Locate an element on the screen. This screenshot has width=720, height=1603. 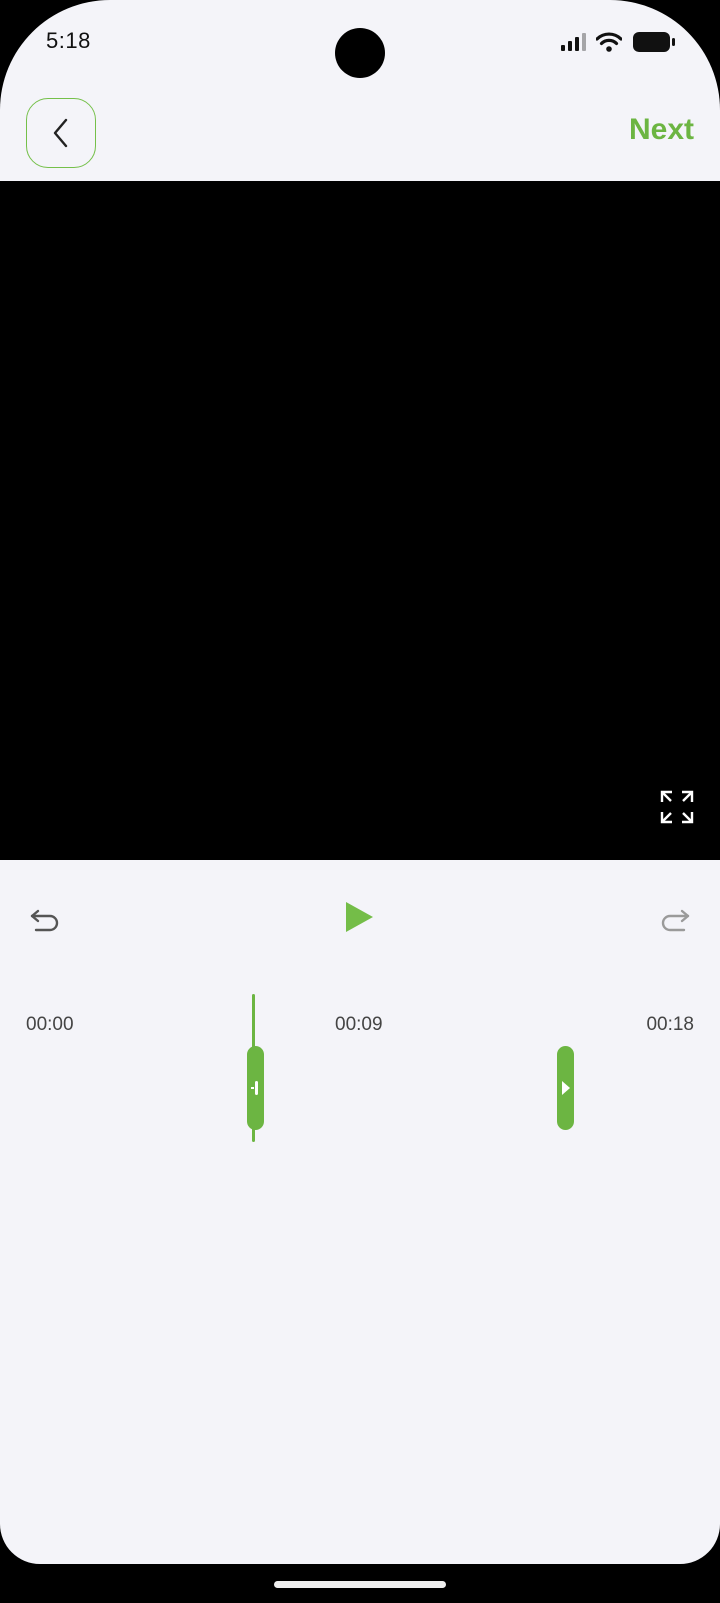
trim-end-handle is located at coordinates (565, 1088).